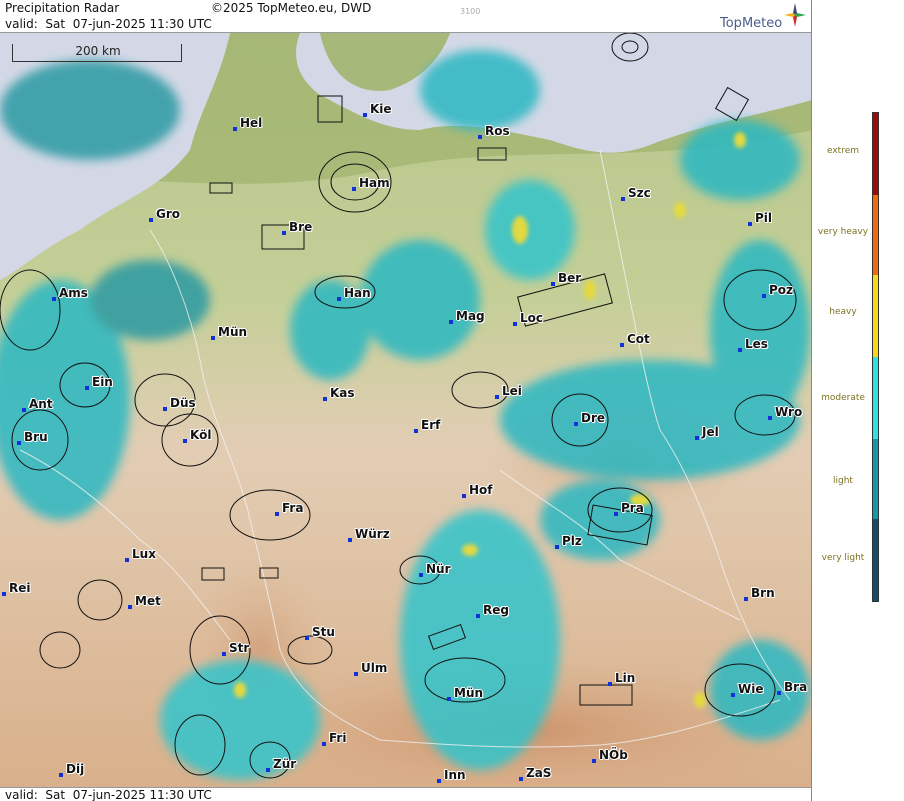 The image size is (904, 801). I want to click on city-label: Ulm, so click(374, 668).